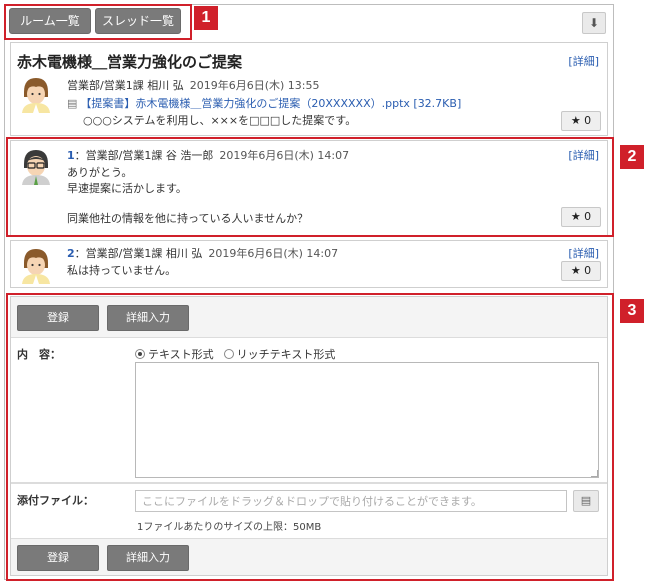  I want to click on download-arrow-icon: ⬇, so click(594, 23).